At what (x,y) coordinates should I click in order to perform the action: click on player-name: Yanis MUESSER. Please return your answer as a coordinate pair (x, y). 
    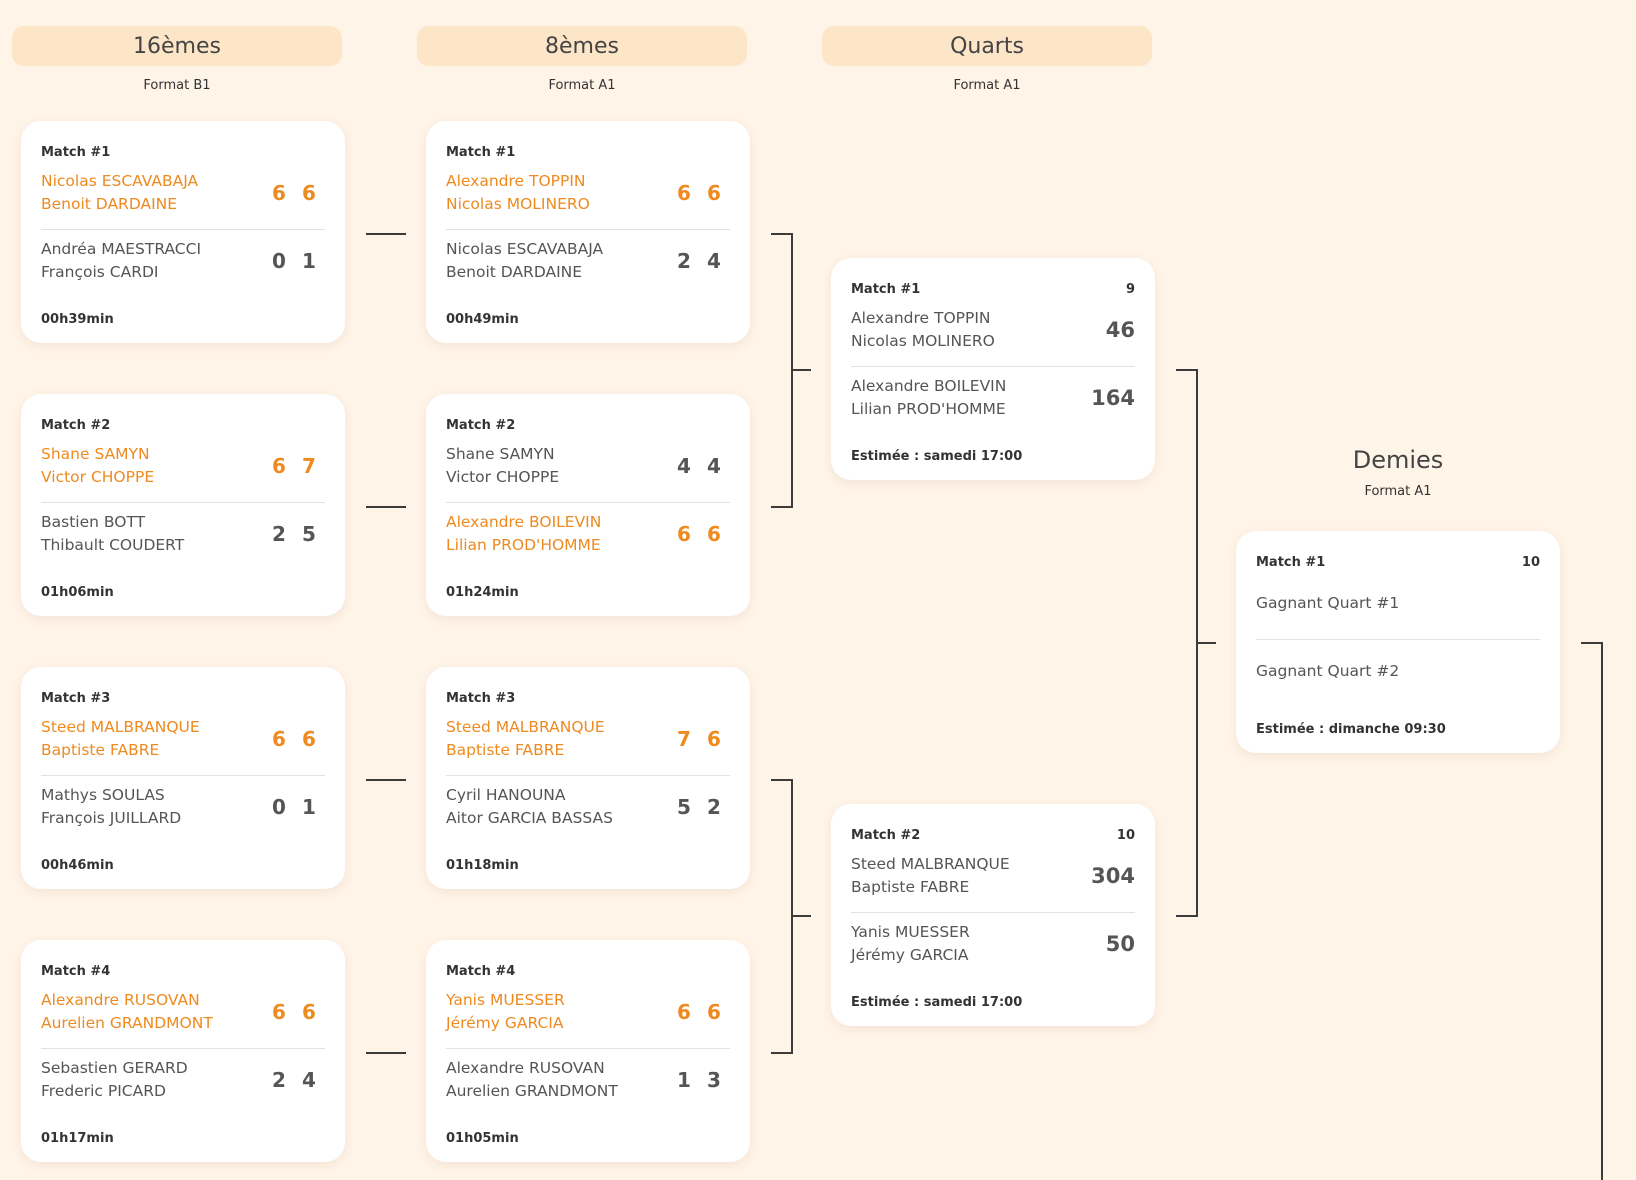
    Looking at the image, I should click on (910, 932).